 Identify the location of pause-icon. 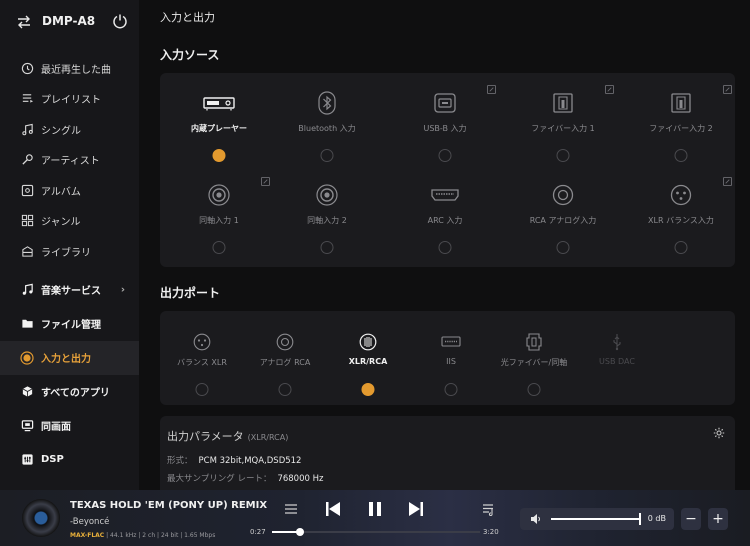
(375, 509).